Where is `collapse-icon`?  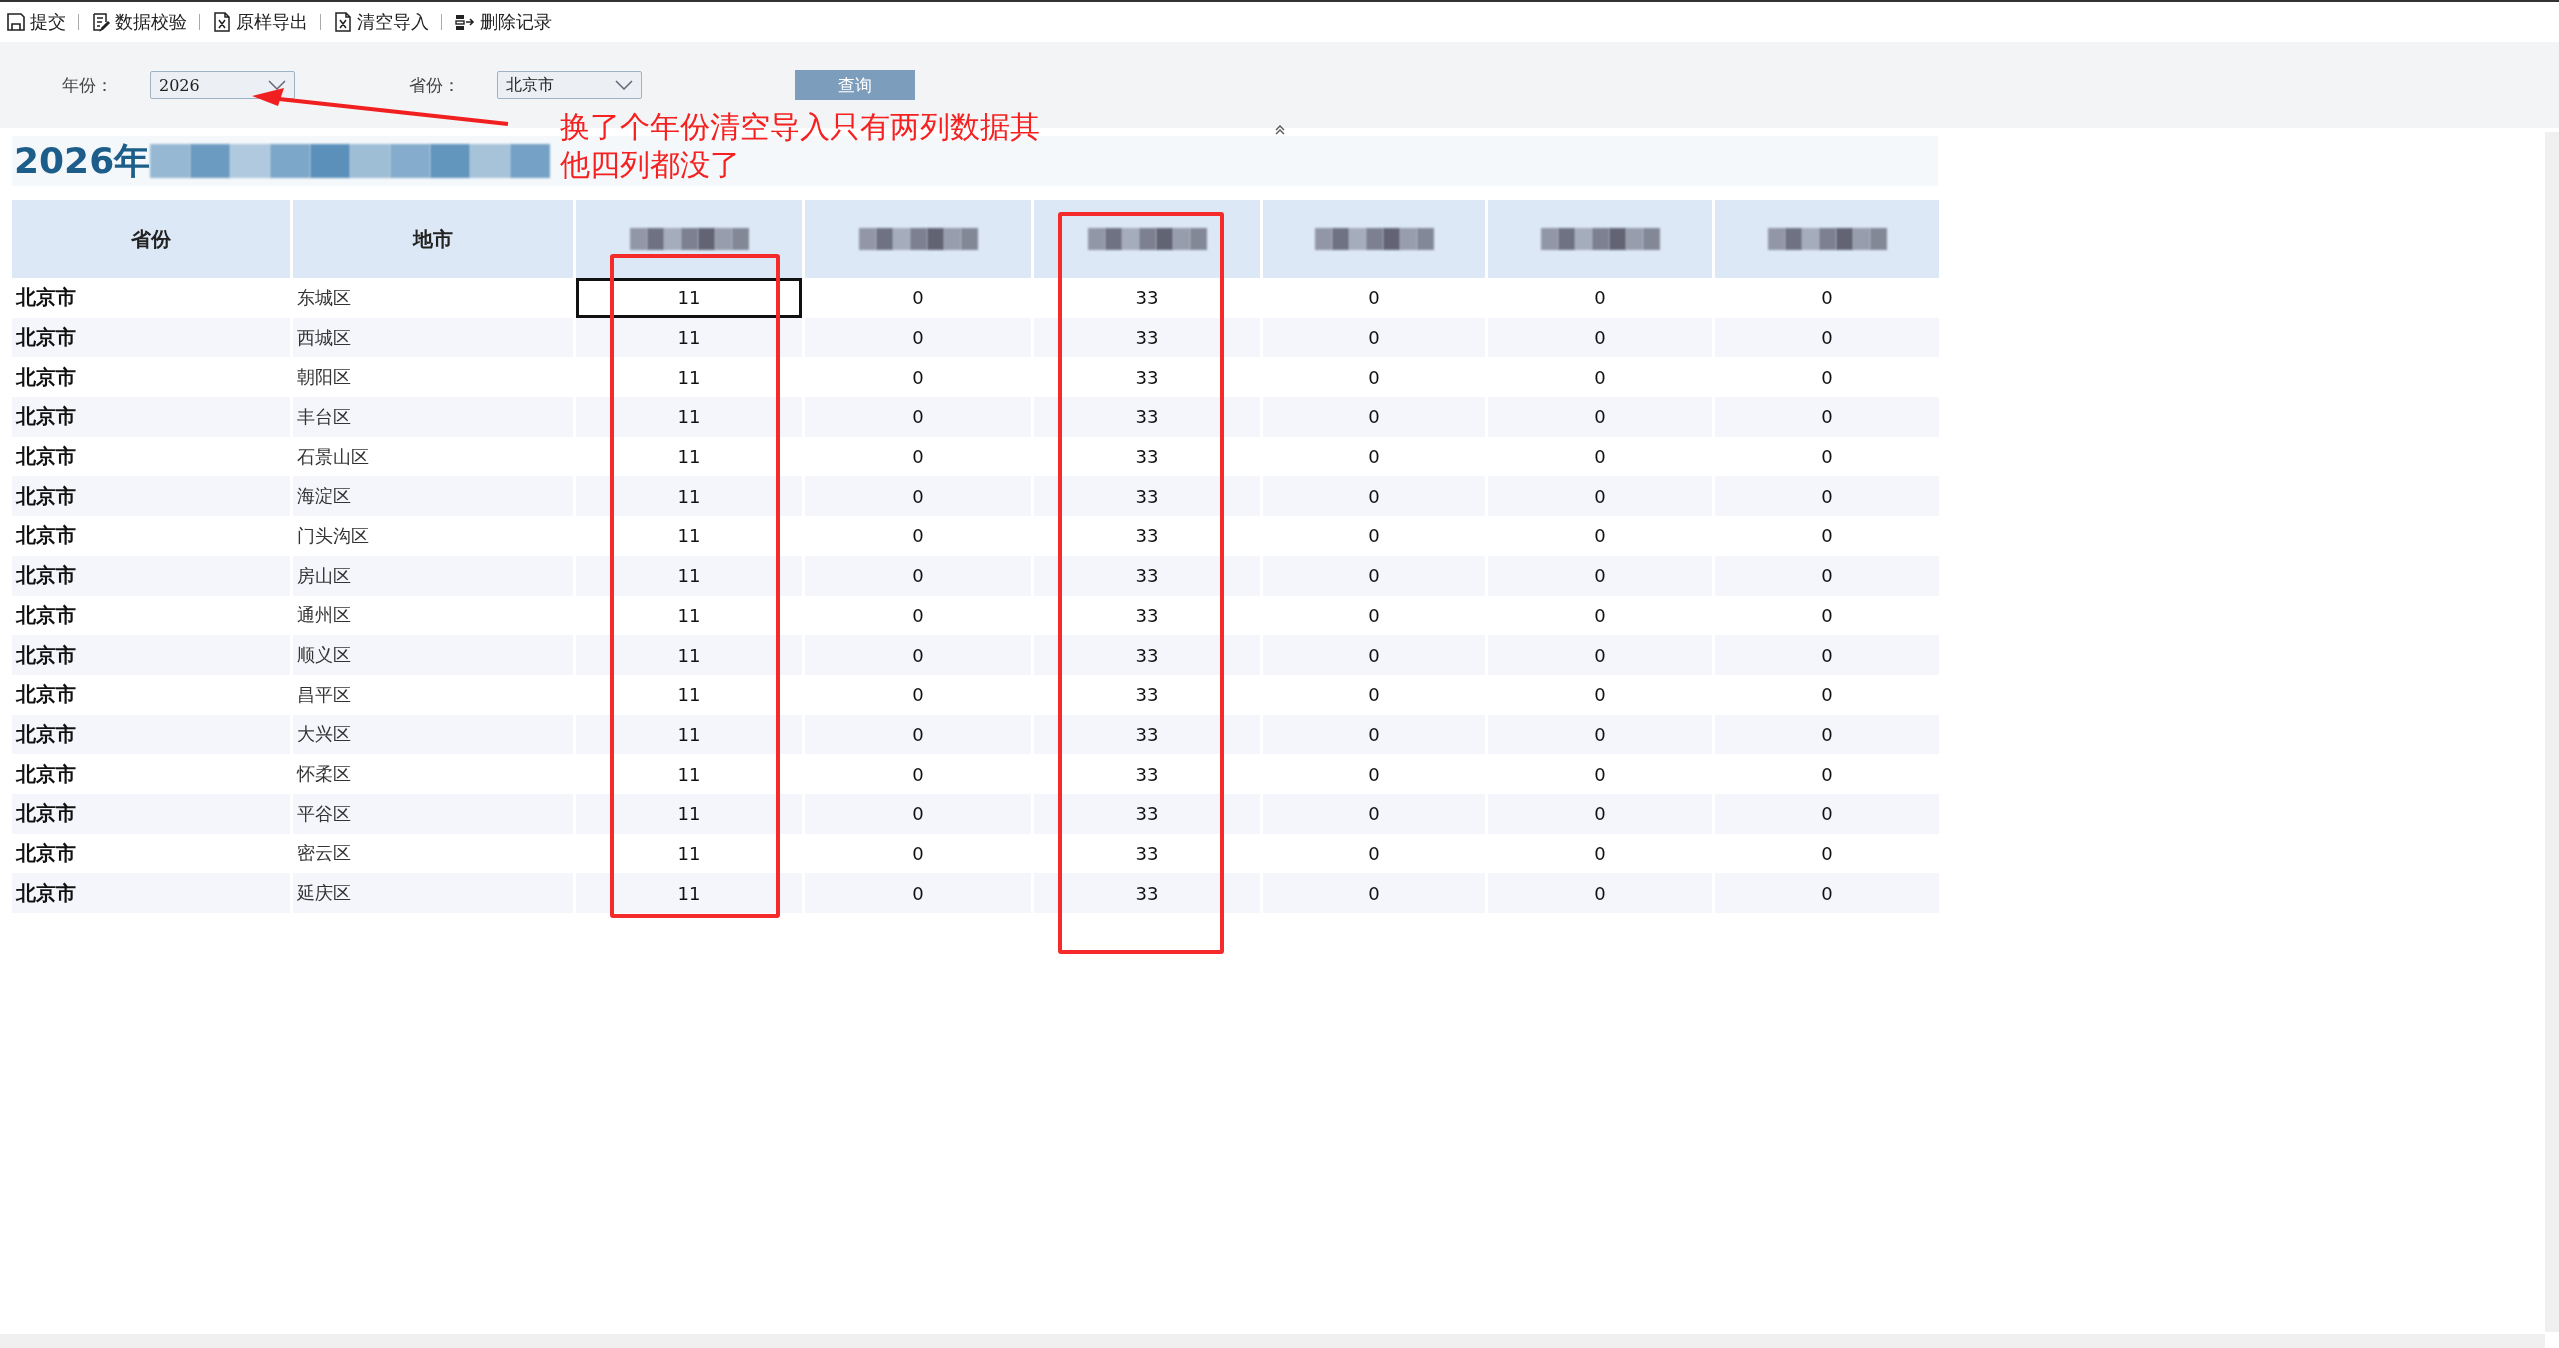
collapse-icon is located at coordinates (1280, 130).